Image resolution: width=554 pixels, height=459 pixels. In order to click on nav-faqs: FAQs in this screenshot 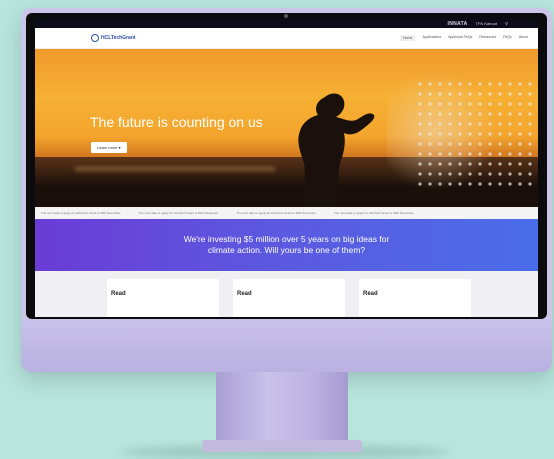, I will do `click(507, 38)`.